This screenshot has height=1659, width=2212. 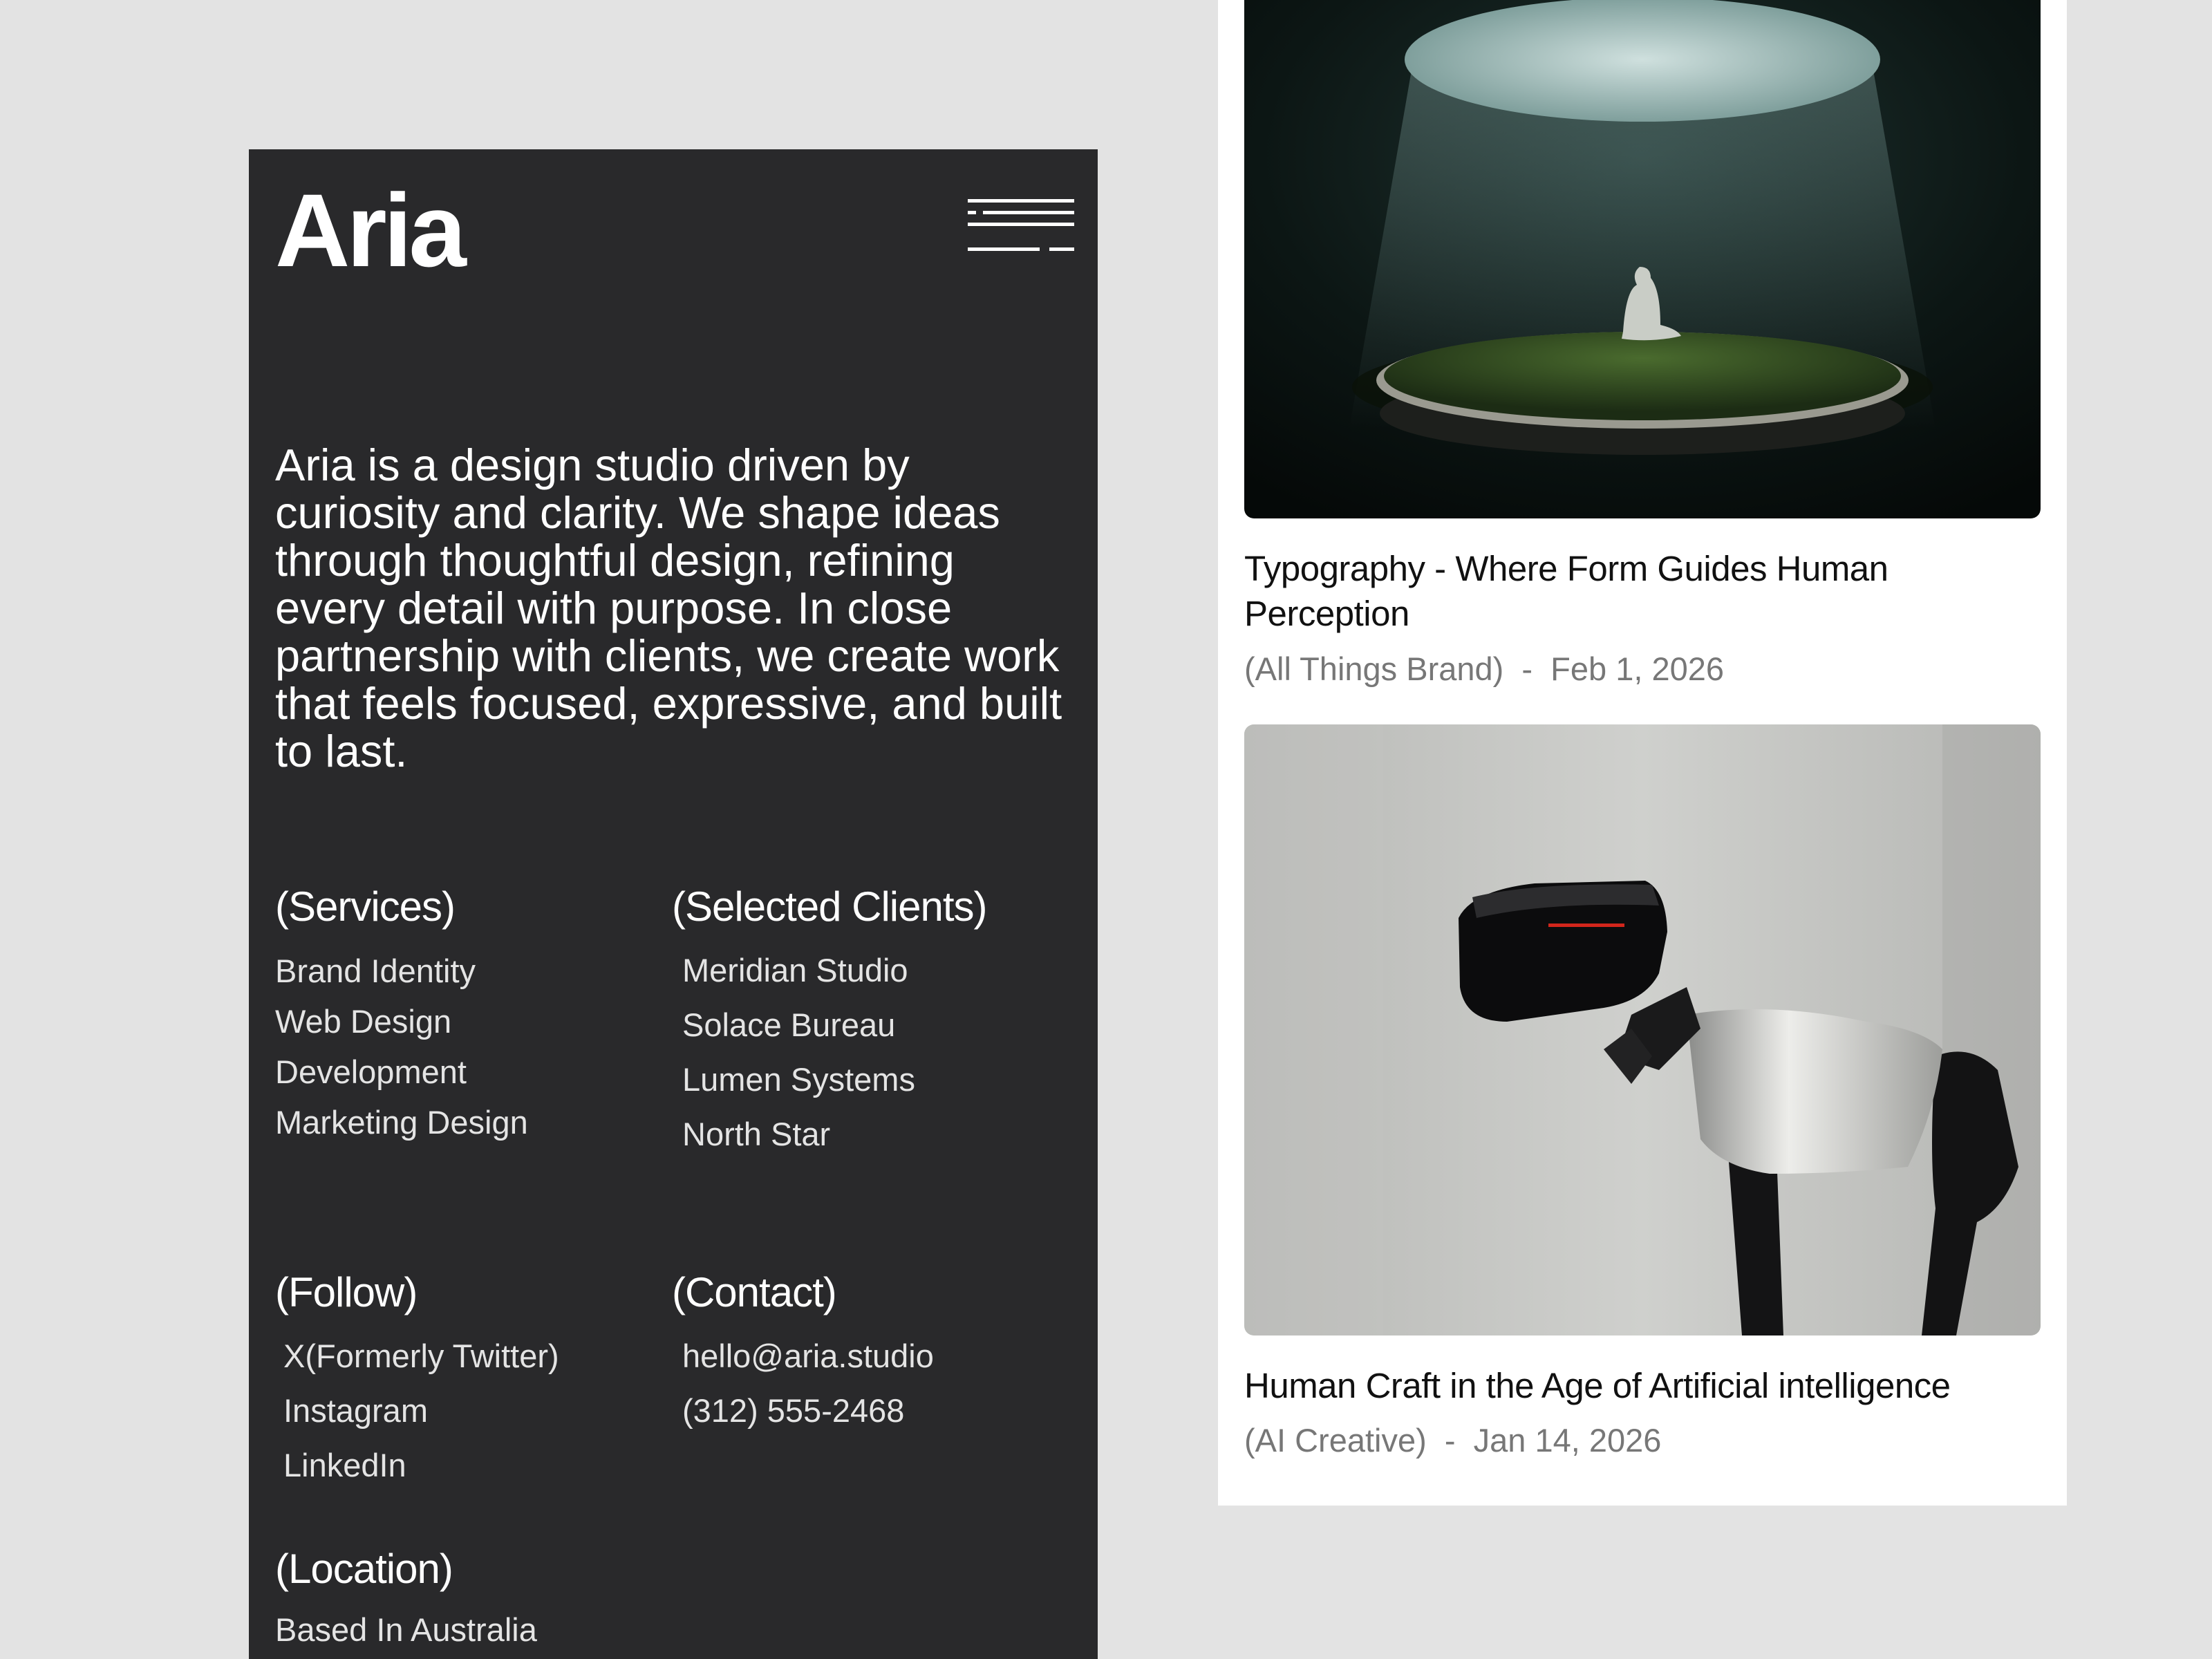 What do you see at coordinates (365, 906) in the screenshot?
I see `services-heading: (Services)` at bounding box center [365, 906].